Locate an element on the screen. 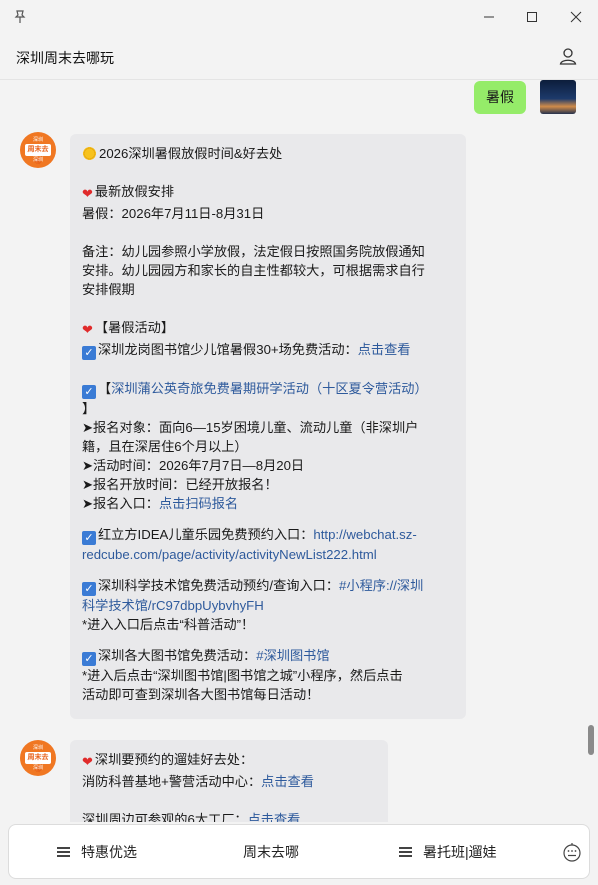 The image size is (598, 885). minimize-button is located at coordinates (489, 17).